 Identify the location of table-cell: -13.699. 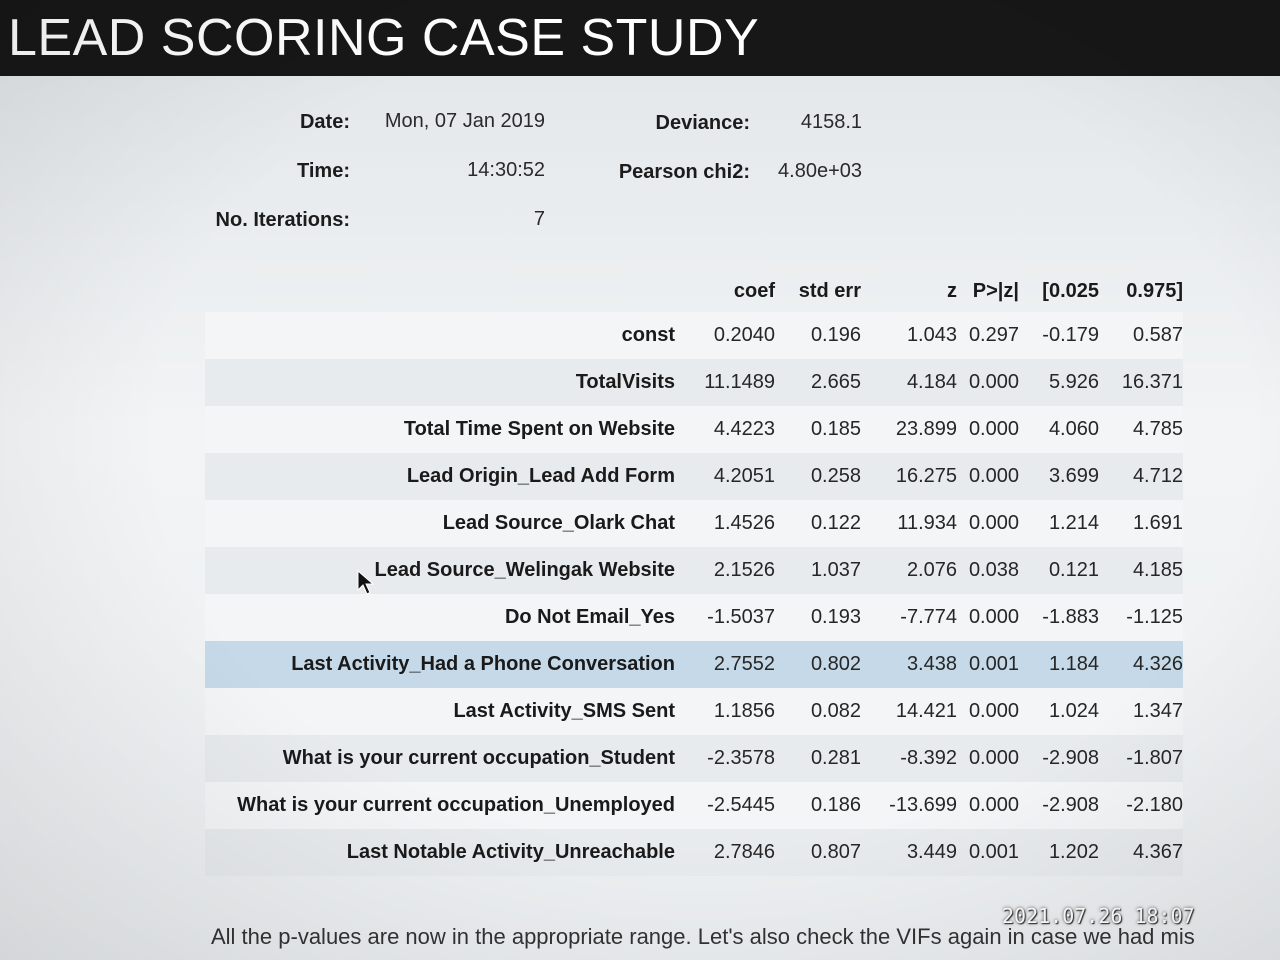
(909, 805).